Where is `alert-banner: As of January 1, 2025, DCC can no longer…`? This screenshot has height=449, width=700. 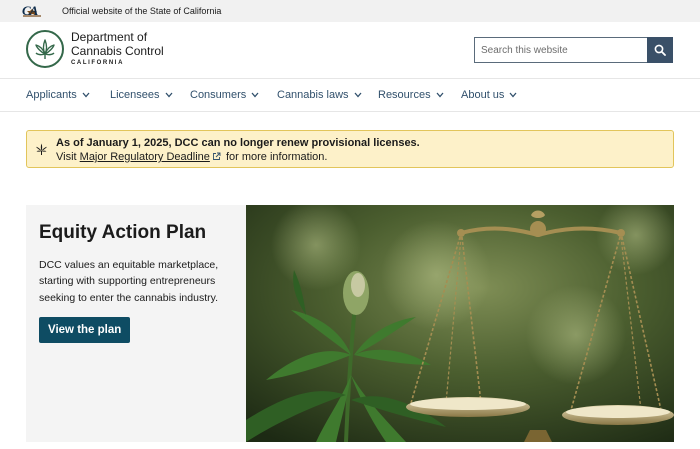
alert-banner: As of January 1, 2025, DCC can no longer… is located at coordinates (350, 149).